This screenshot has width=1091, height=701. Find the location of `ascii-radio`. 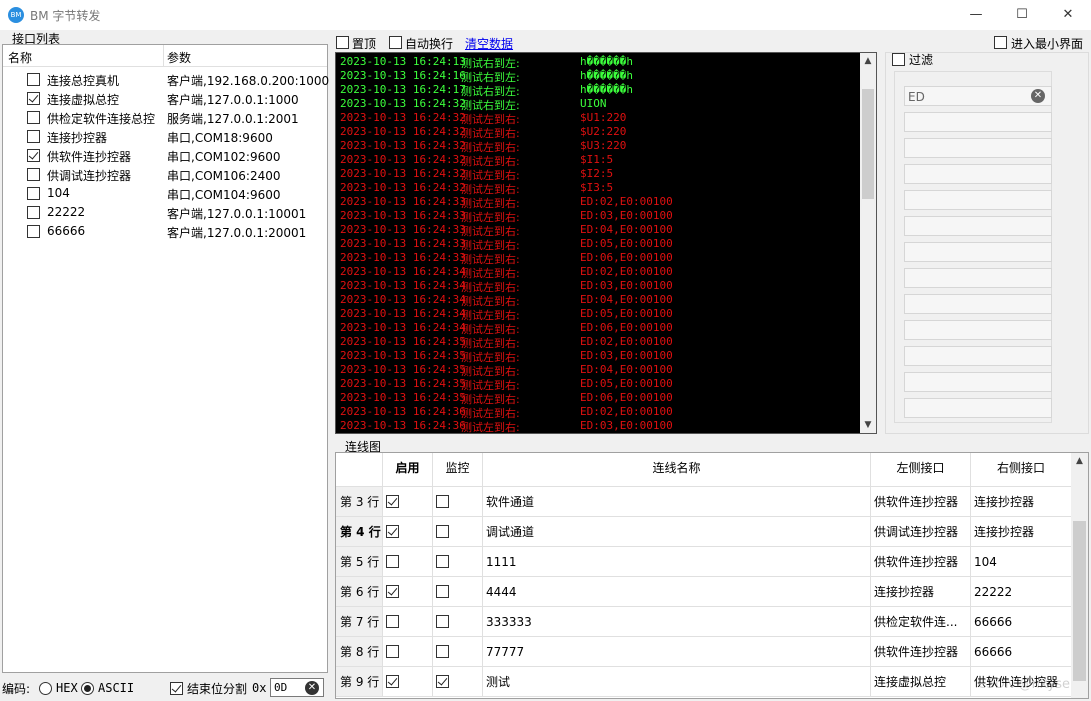

ascii-radio is located at coordinates (87, 688).